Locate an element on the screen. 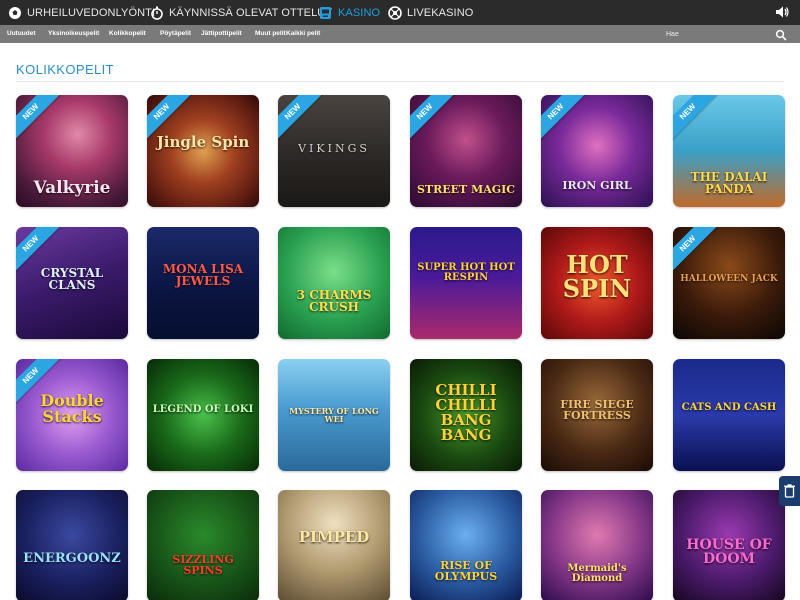 Image resolution: width=800 pixels, height=600 pixels. game-tile-double-stacks: Double Stacks NEW is located at coordinates (72, 415).